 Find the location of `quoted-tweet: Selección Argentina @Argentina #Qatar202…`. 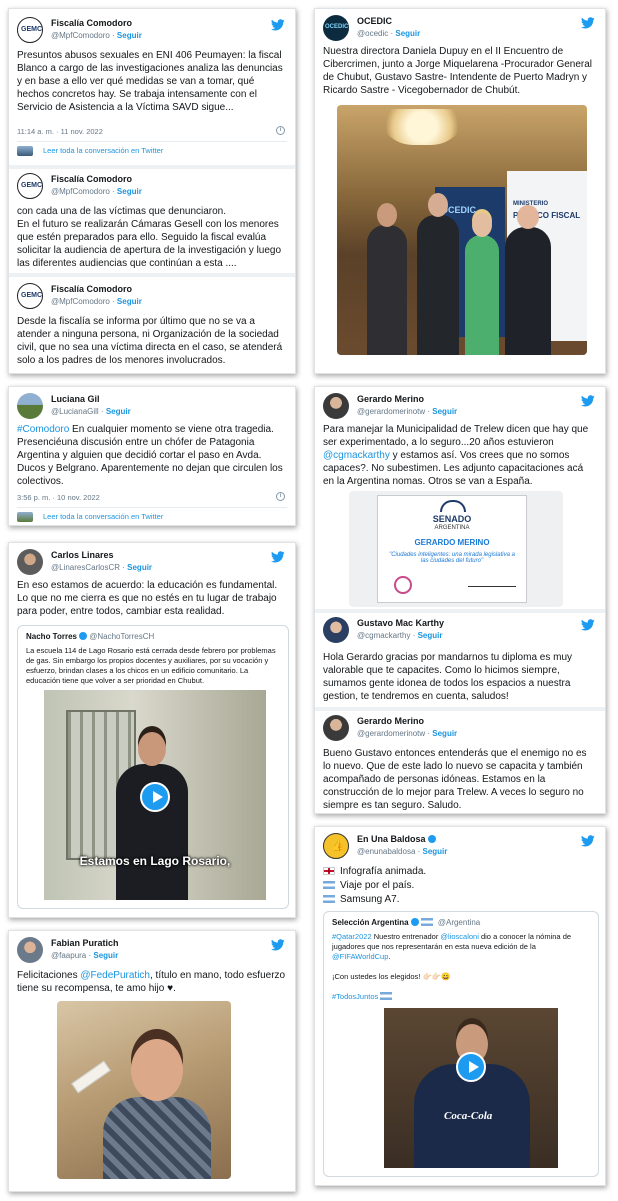

quoted-tweet: Selección Argentina @Argentina #Qatar202… is located at coordinates (461, 1044).